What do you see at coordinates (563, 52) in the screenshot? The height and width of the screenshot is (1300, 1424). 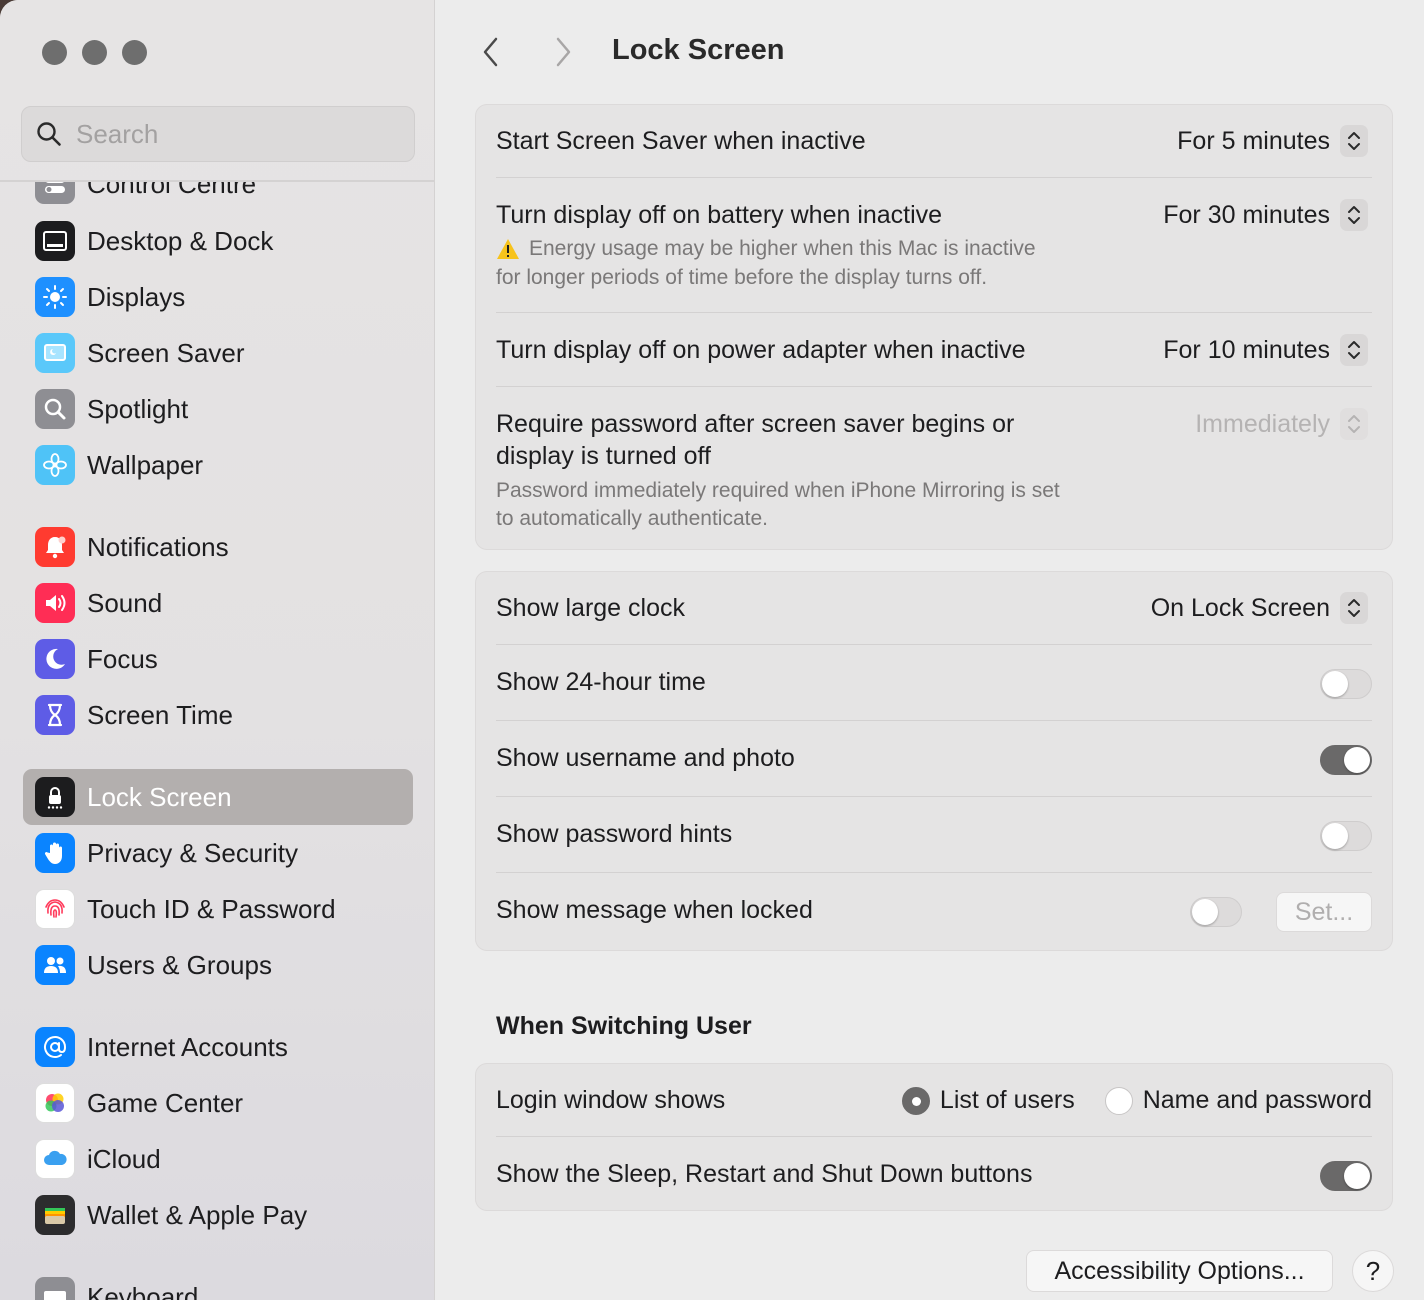 I see `forward-button` at bounding box center [563, 52].